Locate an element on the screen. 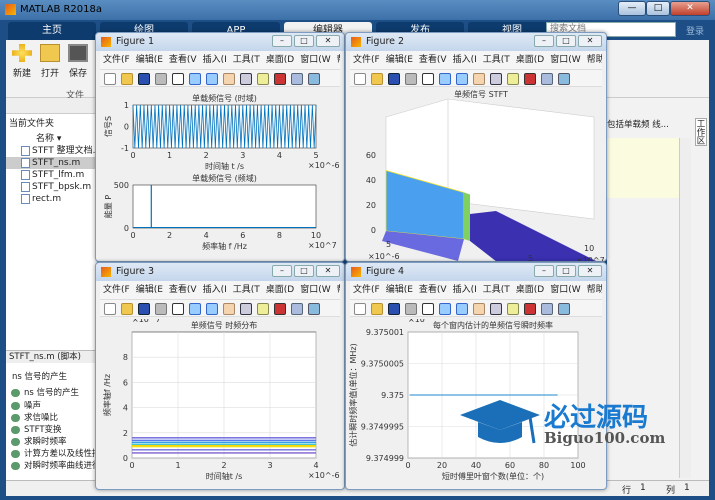  new-button: 新建 is located at coordinates (22, 61).